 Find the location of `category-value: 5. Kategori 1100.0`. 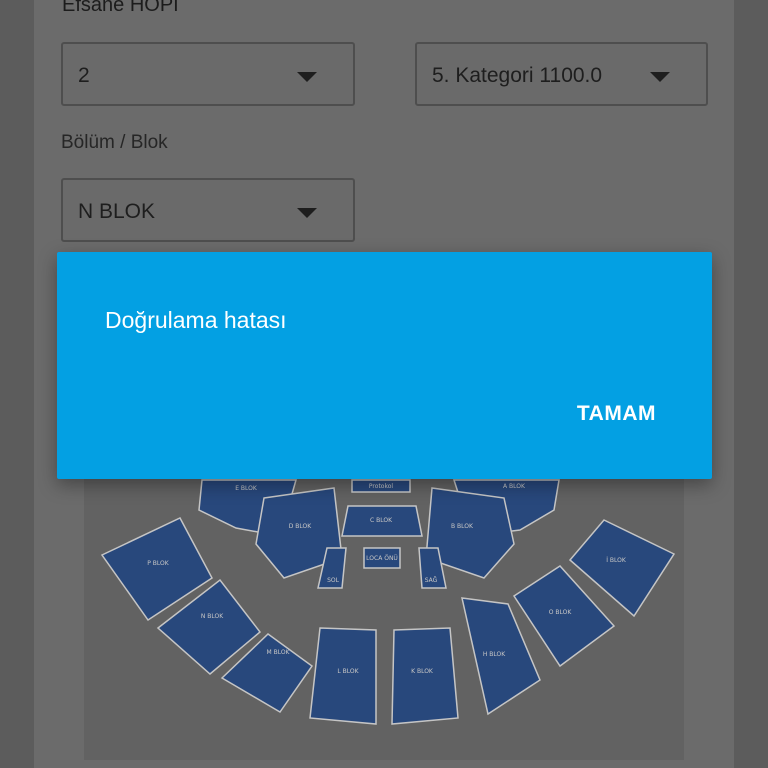

category-value: 5. Kategori 1100.0 is located at coordinates (517, 75).